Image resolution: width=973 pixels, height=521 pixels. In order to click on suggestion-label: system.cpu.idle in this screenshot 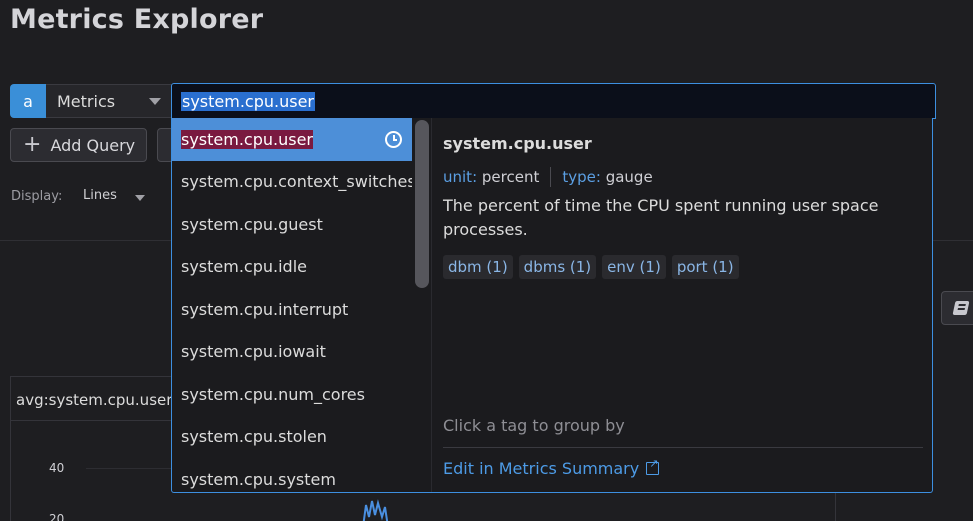, I will do `click(244, 267)`.